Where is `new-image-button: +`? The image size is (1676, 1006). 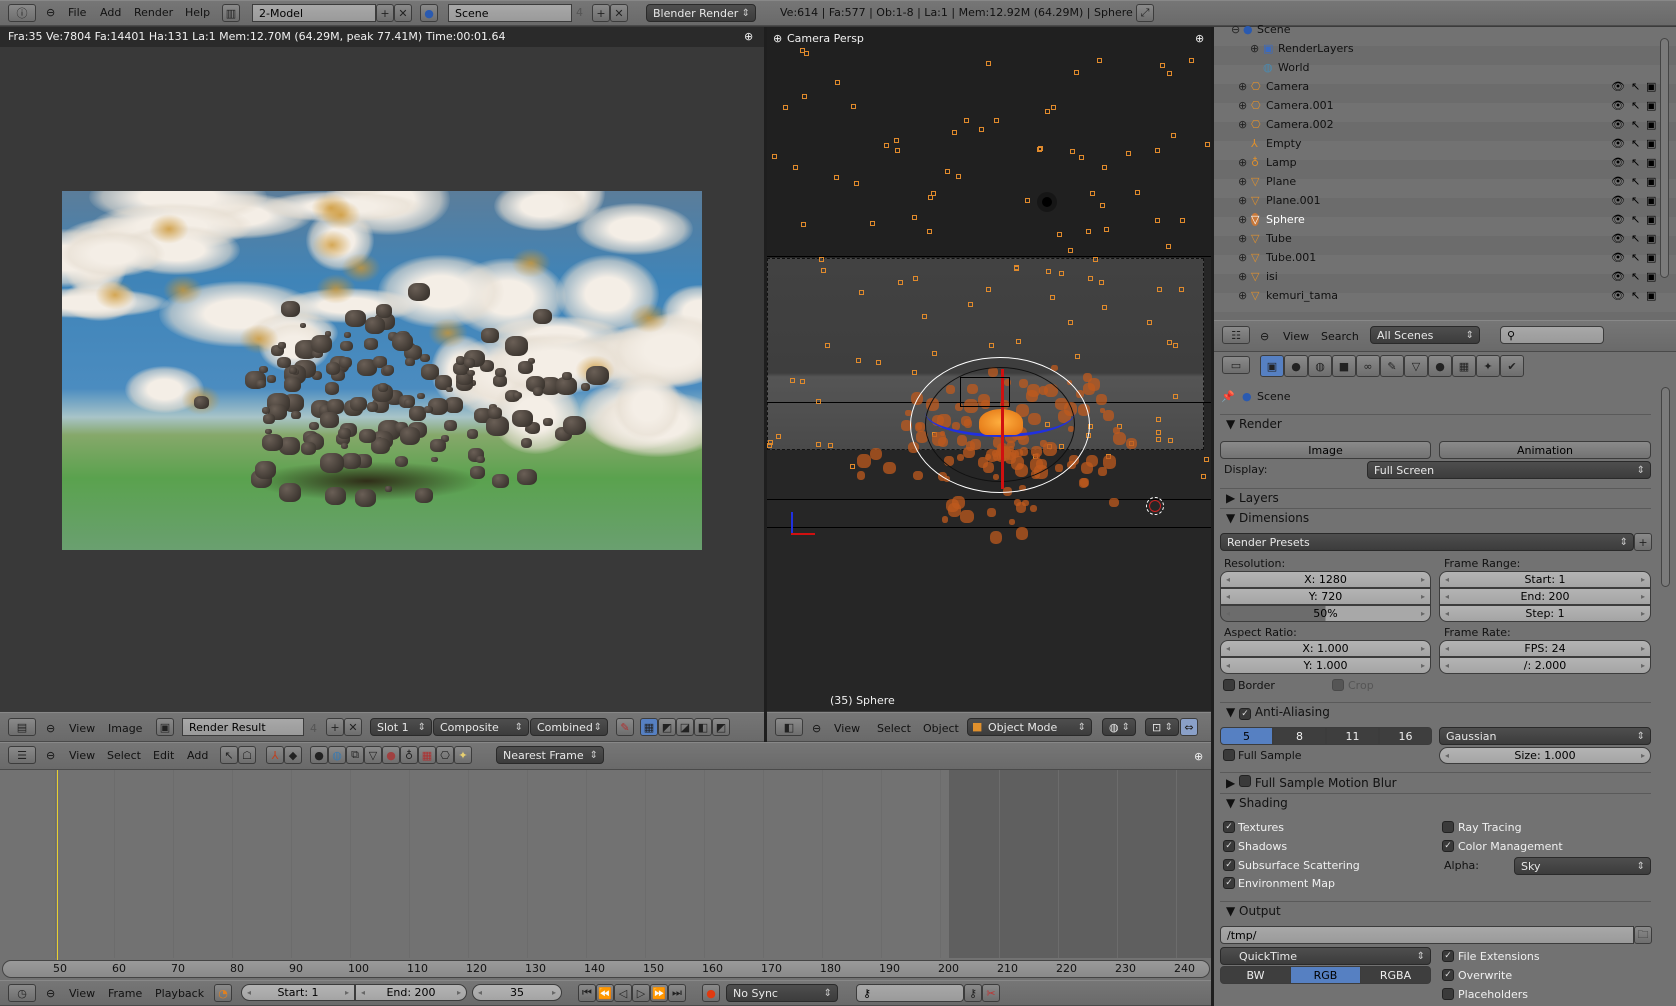 new-image-button: + is located at coordinates (335, 727).